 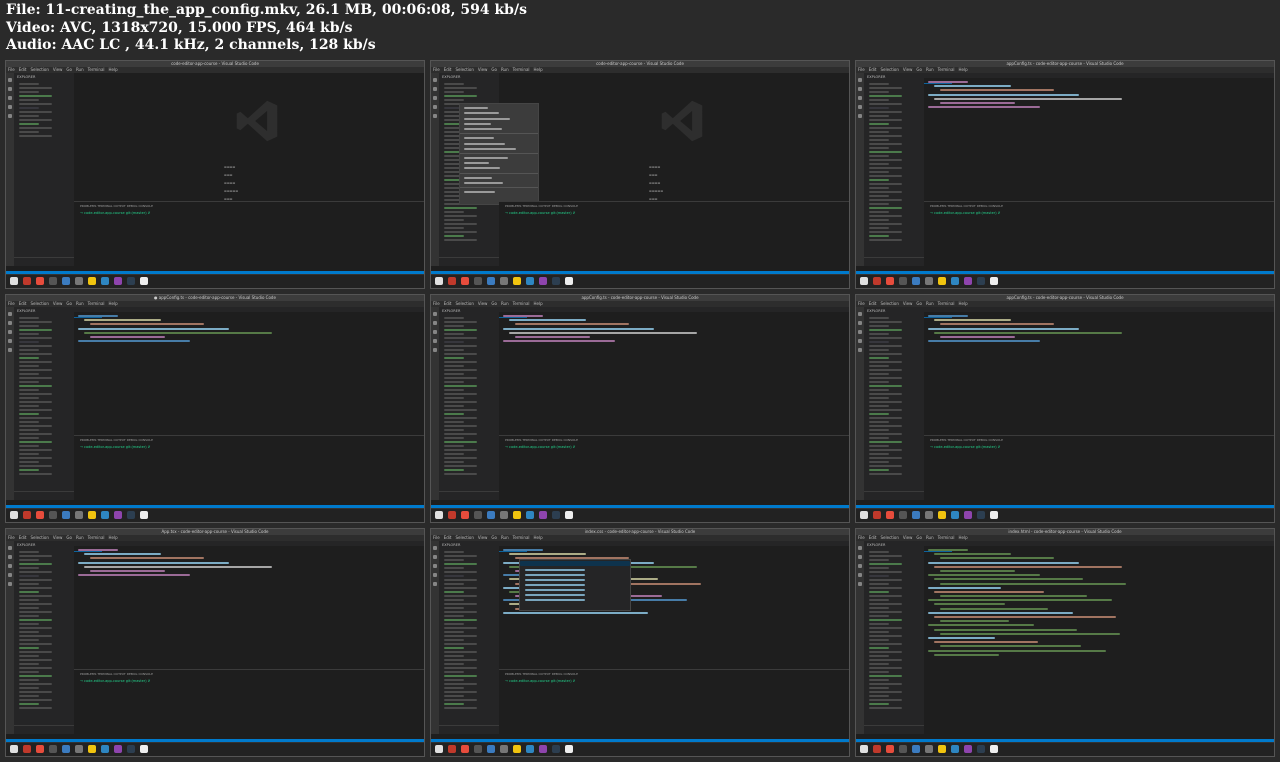 What do you see at coordinates (435, 314) in the screenshot?
I see `explorer-icon` at bounding box center [435, 314].